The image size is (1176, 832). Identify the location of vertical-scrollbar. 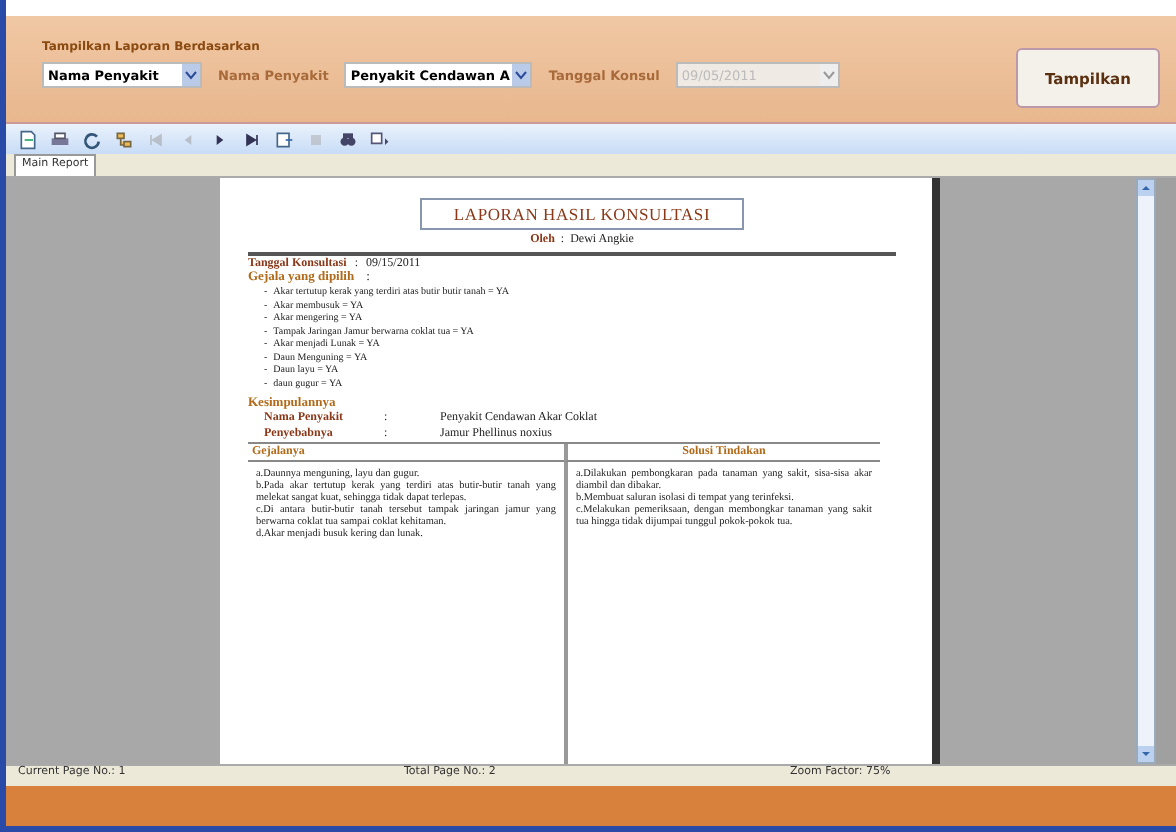
(1146, 471).